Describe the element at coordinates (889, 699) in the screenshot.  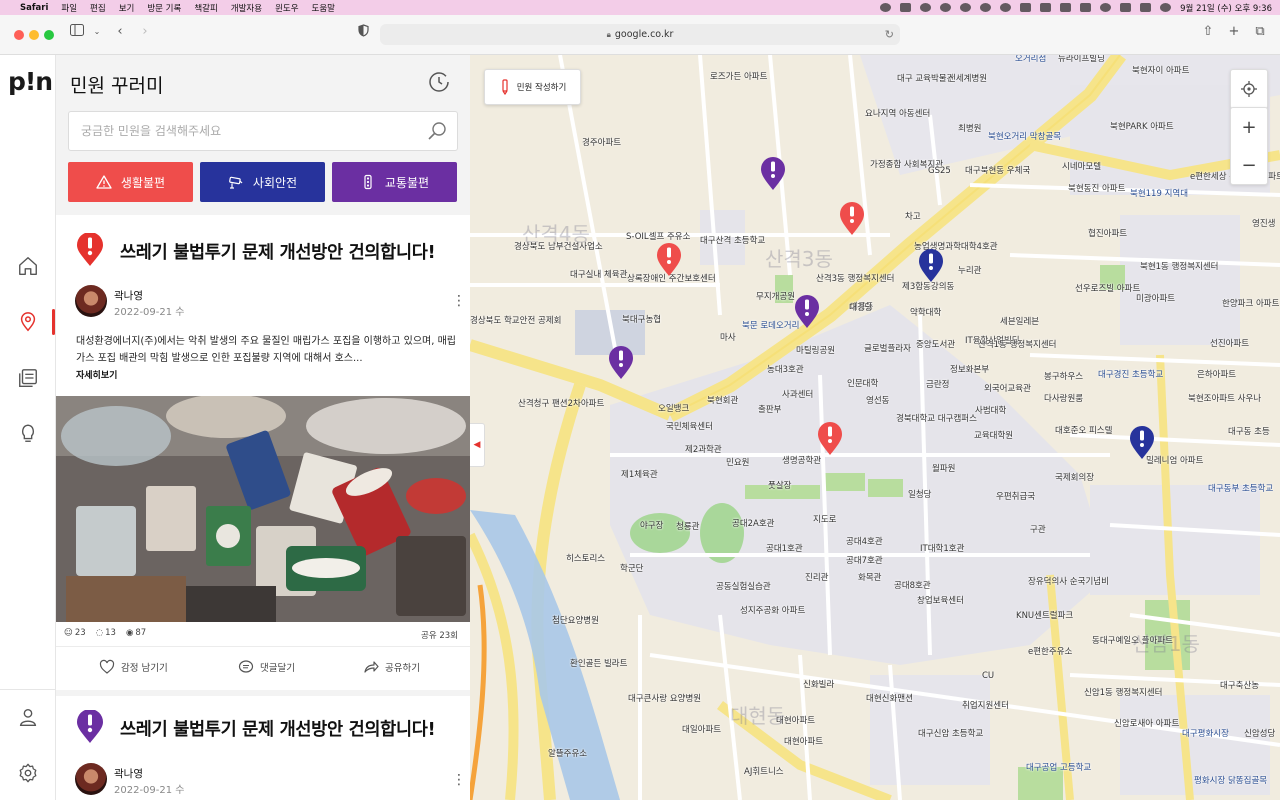
I see `map-place-label: 대현신화맨션` at that location.